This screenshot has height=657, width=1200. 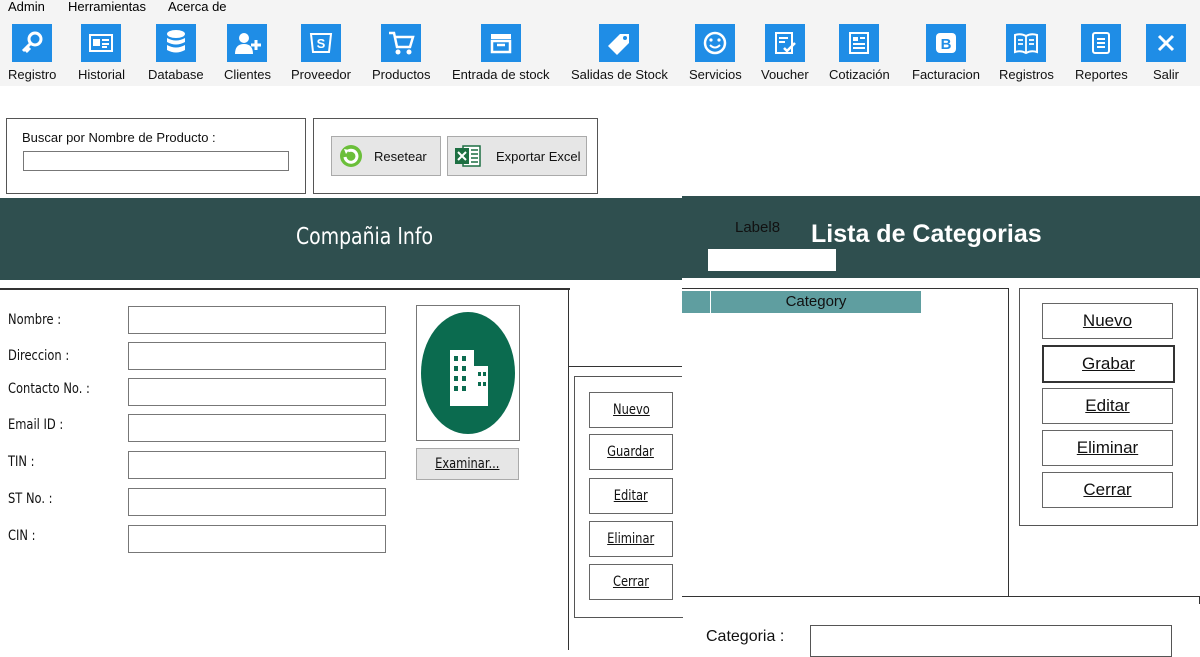 What do you see at coordinates (32, 53) in the screenshot?
I see `toolbar-registro-button: Registro` at bounding box center [32, 53].